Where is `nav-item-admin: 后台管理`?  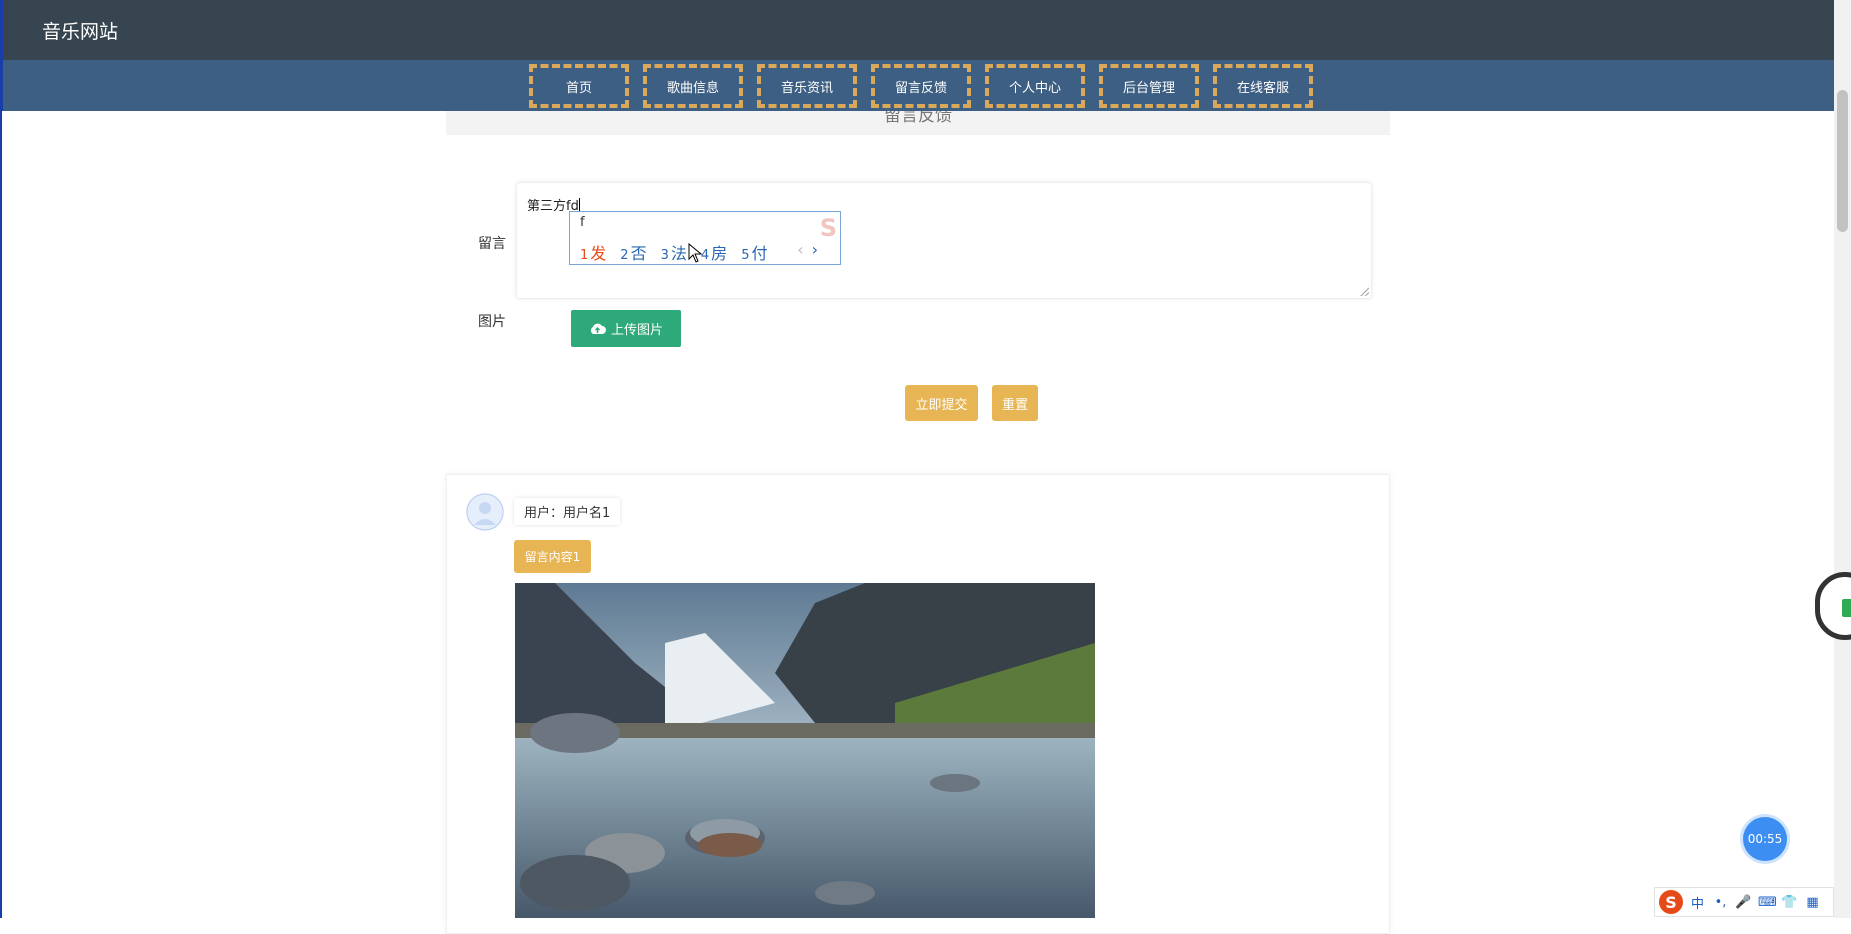
nav-item-admin: 后台管理 is located at coordinates (1149, 86).